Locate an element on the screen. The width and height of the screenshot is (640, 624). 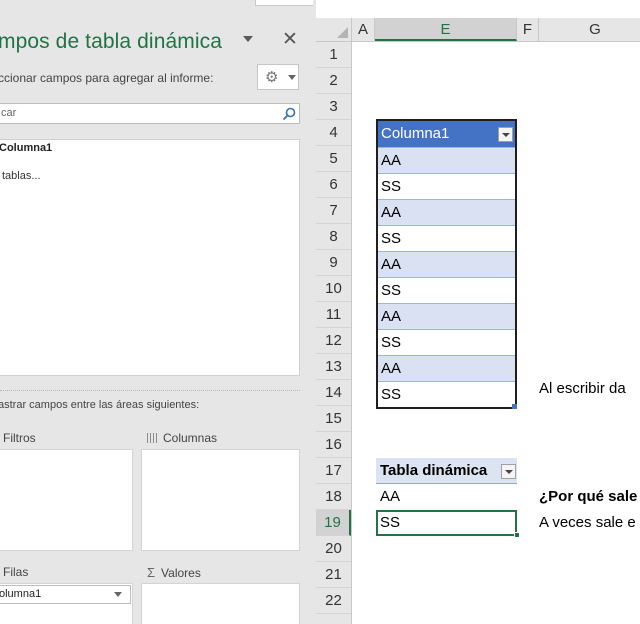
note-cell-row19: A veces sale e is located at coordinates (587, 523).